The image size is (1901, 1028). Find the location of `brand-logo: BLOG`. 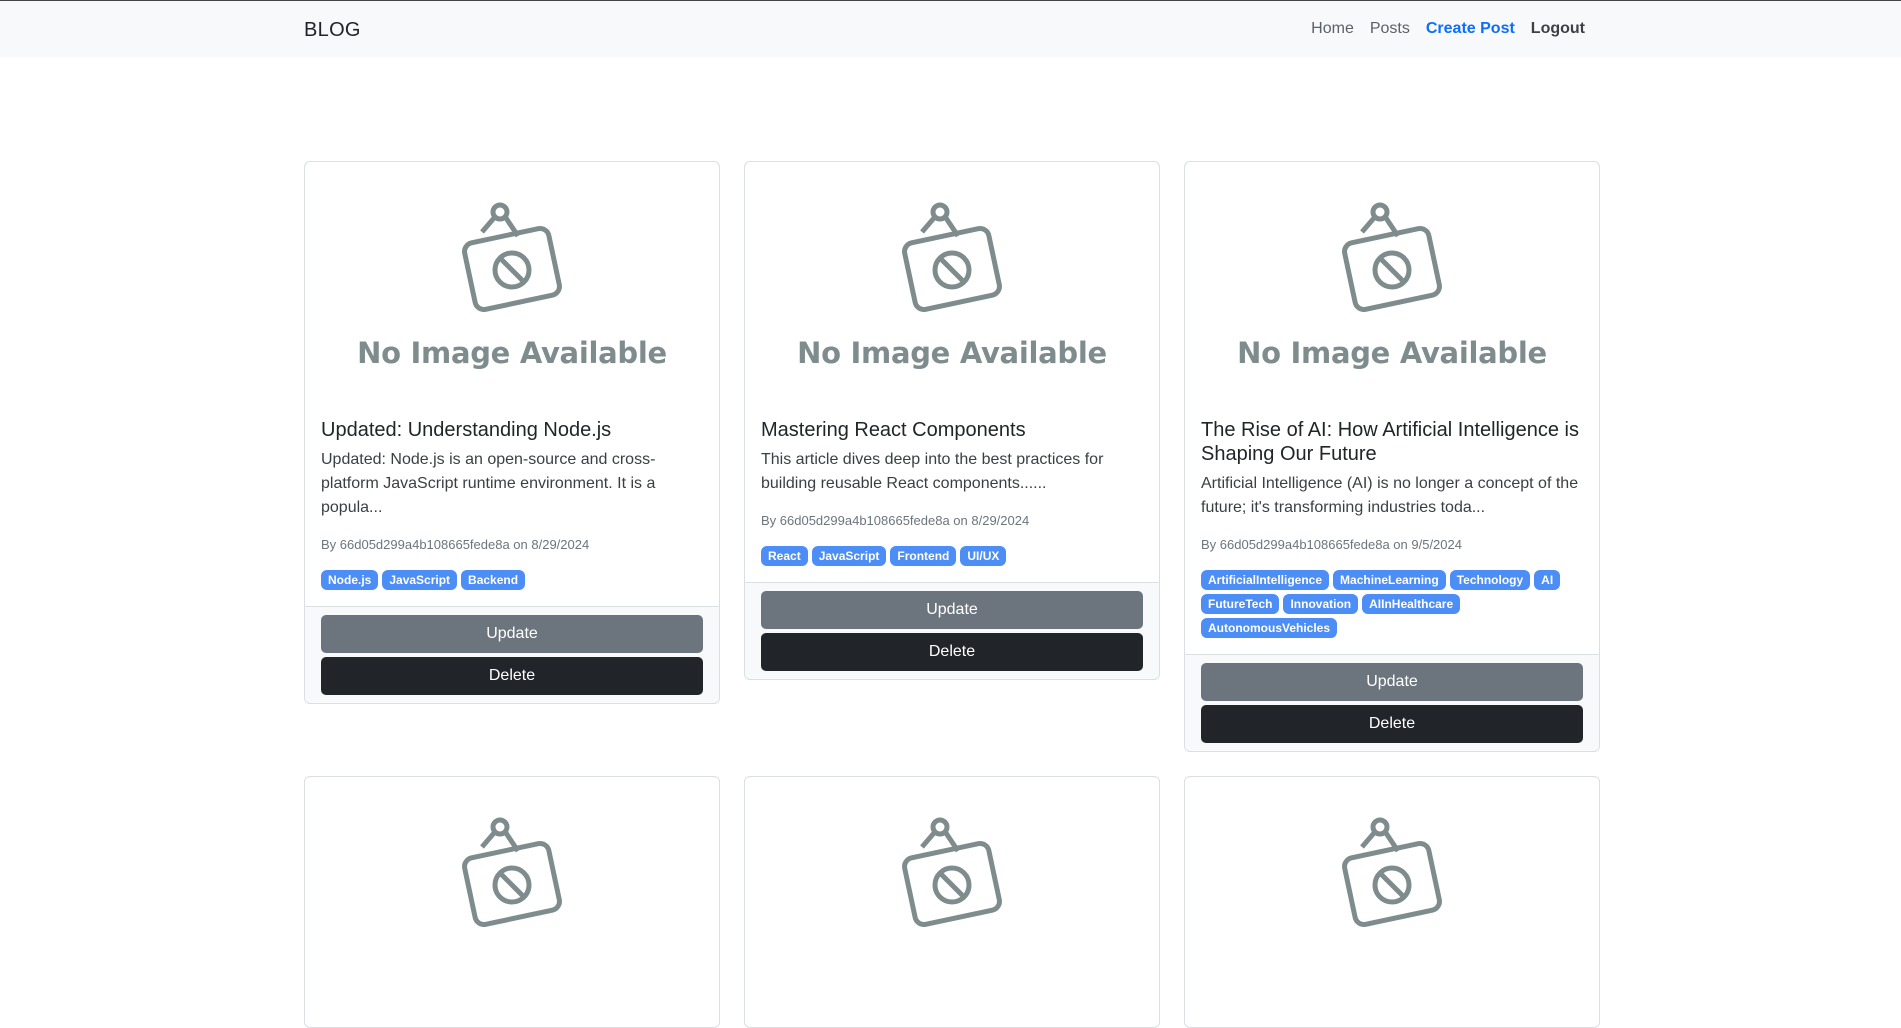

brand-logo: BLOG is located at coordinates (332, 30).